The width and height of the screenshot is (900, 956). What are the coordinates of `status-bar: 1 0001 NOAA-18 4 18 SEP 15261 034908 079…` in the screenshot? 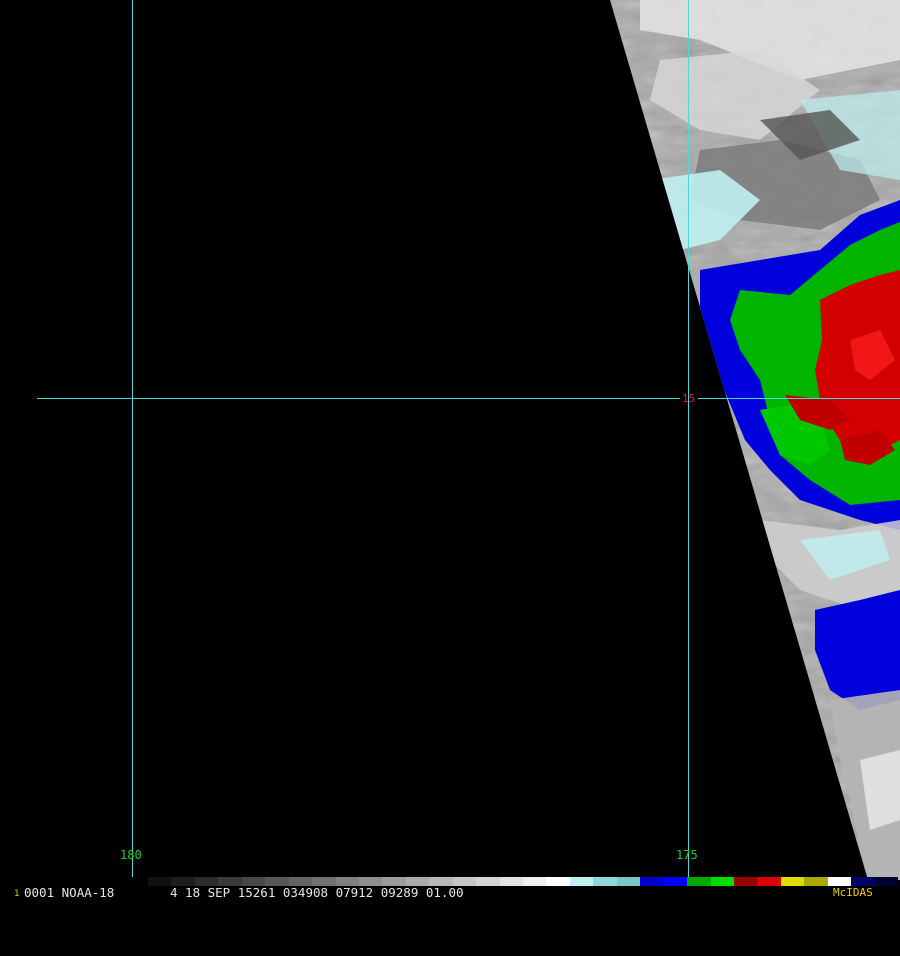 It's located at (450, 893).